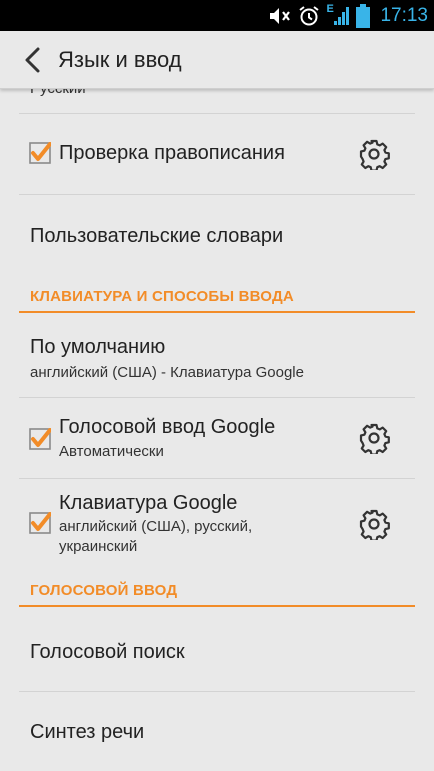  What do you see at coordinates (156, 536) in the screenshot?
I see `google-keyboard-summary: английский (США), русский, украинский` at bounding box center [156, 536].